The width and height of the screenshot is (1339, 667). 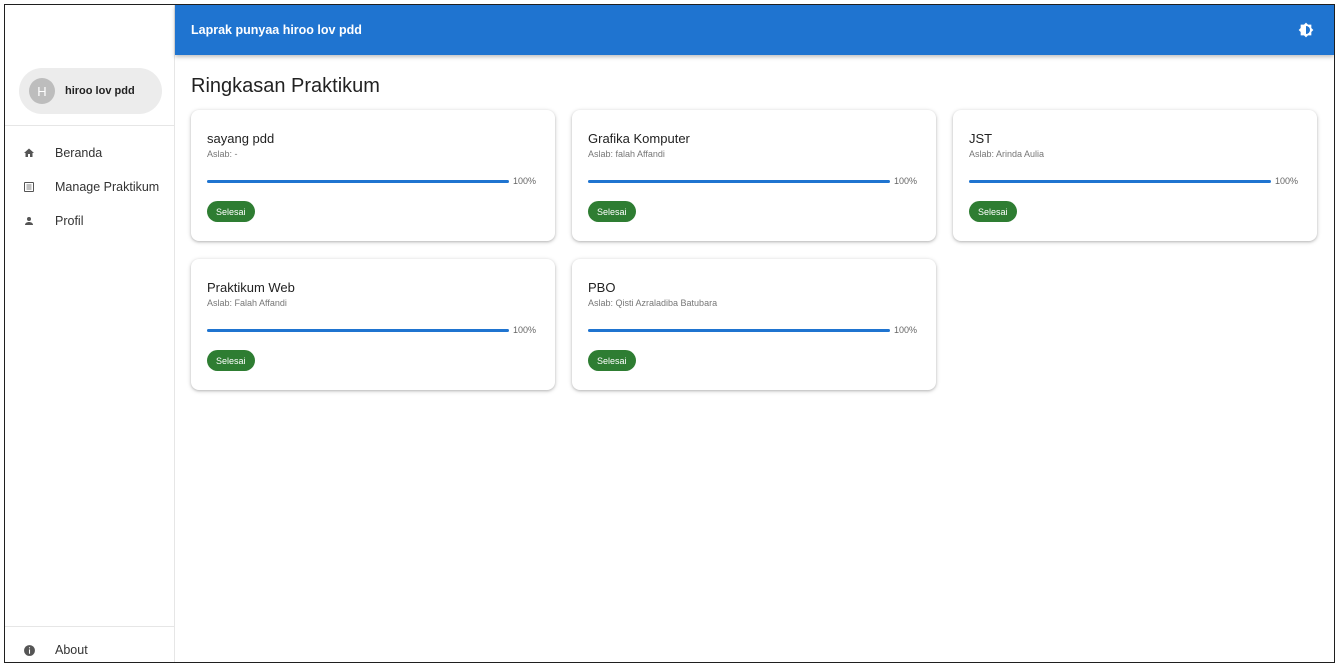 I want to click on person-icon, so click(x=30, y=221).